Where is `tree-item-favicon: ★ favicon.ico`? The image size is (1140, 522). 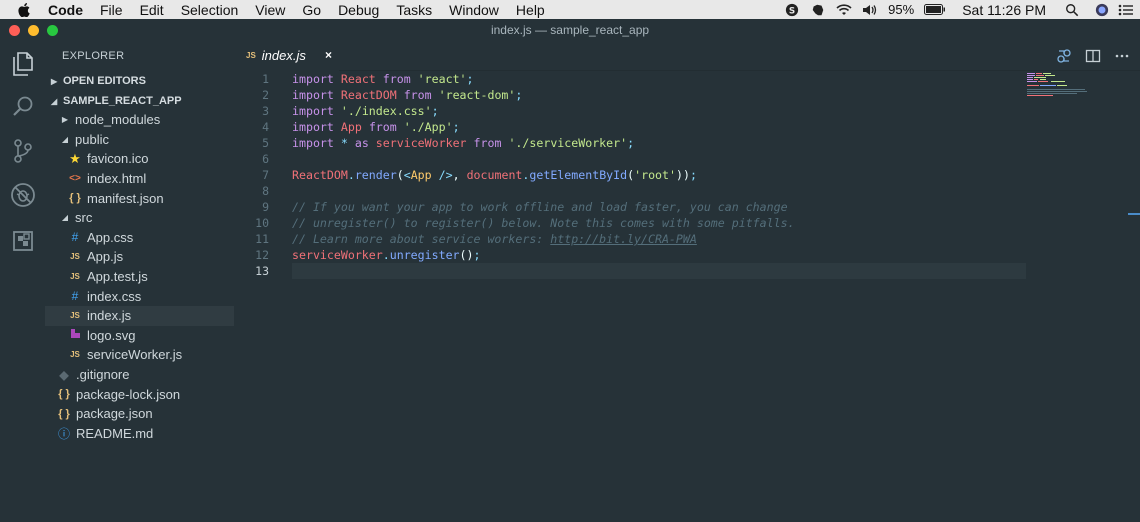
tree-item-favicon: ★ favicon.ico is located at coordinates (139, 159).